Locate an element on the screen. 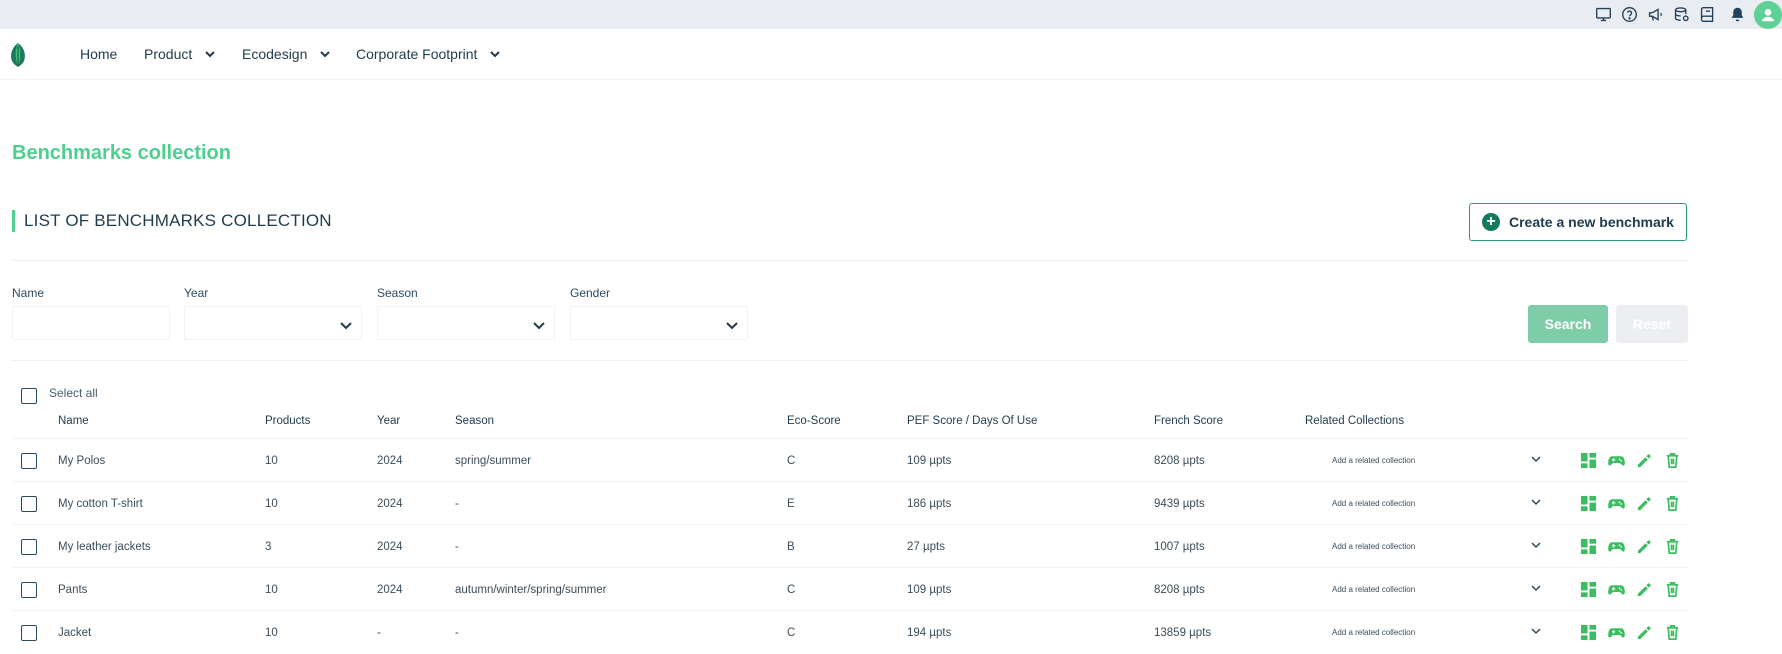  bell-icon is located at coordinates (1737, 14).